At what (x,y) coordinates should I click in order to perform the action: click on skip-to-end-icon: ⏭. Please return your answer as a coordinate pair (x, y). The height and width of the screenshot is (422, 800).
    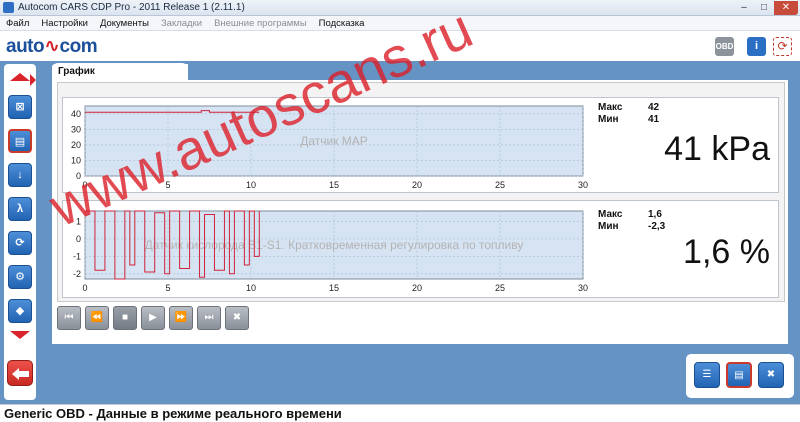
    Looking at the image, I should click on (209, 318).